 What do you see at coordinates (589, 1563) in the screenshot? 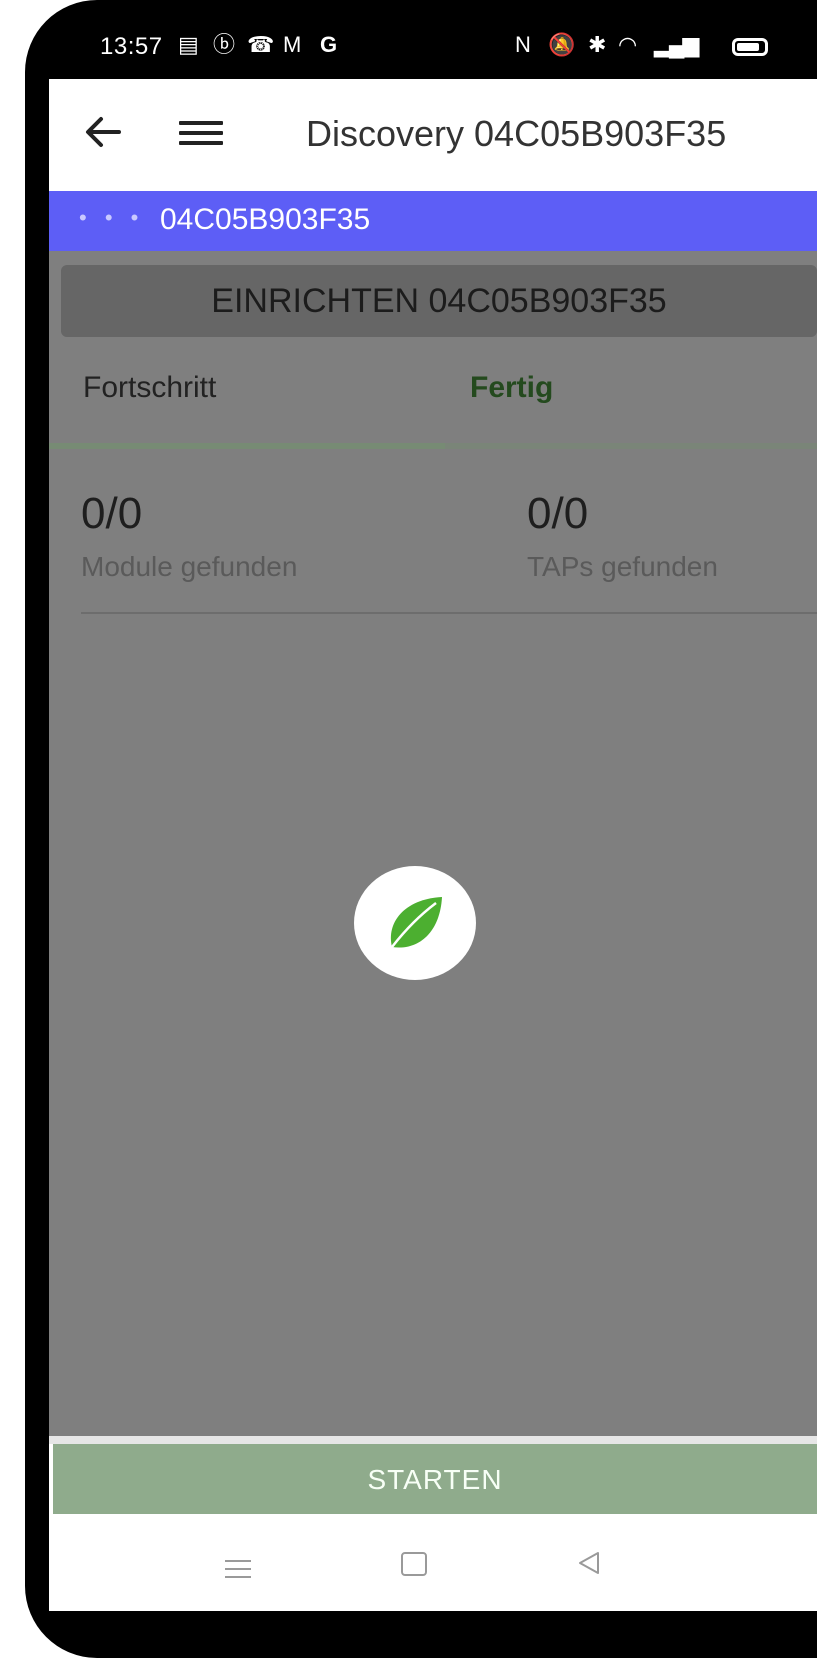
I see `nav-back-icon` at bounding box center [589, 1563].